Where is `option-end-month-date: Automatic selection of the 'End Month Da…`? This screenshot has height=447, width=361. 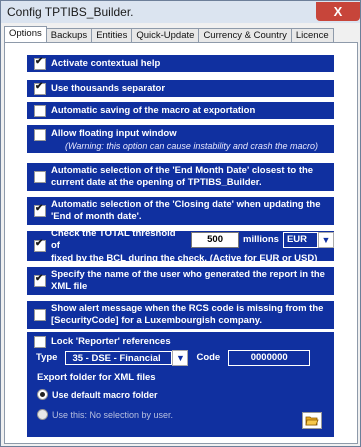 option-end-month-date: Automatic selection of the 'End Month Da… is located at coordinates (180, 177).